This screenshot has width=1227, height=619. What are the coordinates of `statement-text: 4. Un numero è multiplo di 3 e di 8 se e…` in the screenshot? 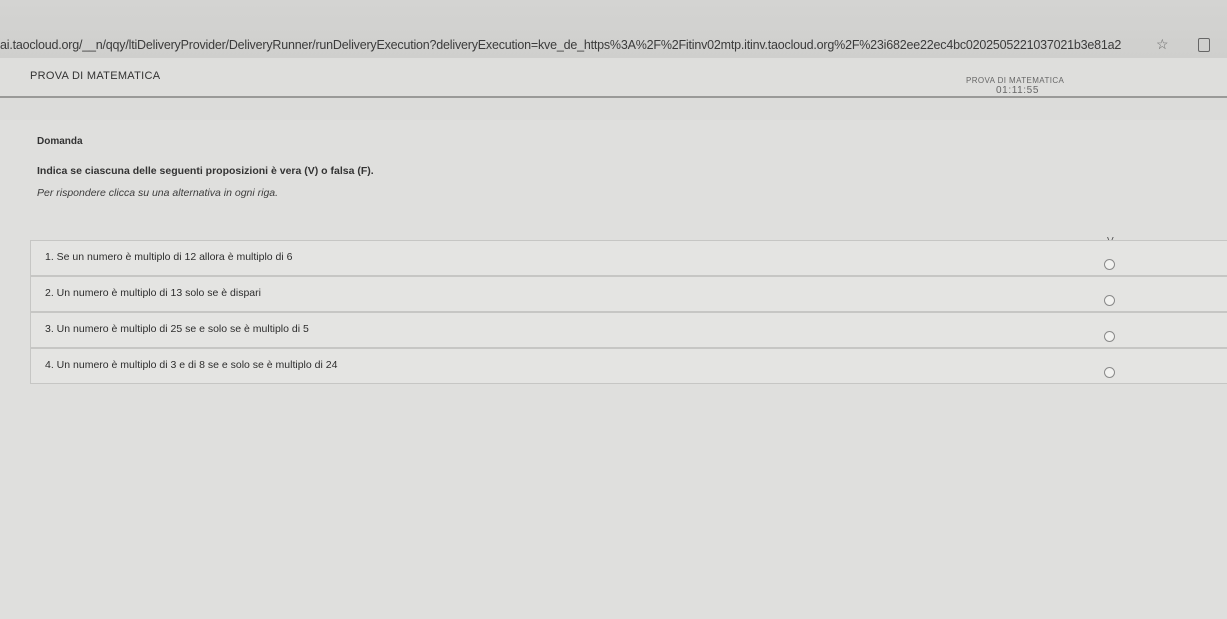 It's located at (191, 365).